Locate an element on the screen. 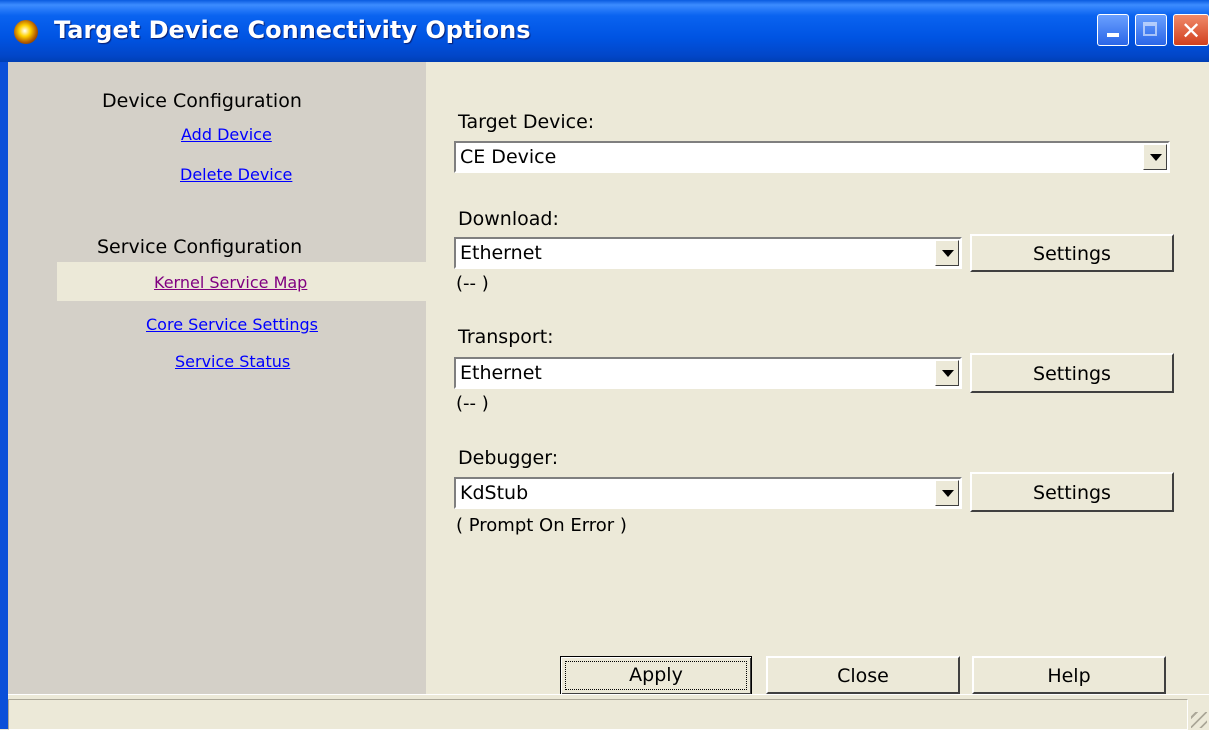  kernel-service-map-link: Kernel Service Map is located at coordinates (230, 282).